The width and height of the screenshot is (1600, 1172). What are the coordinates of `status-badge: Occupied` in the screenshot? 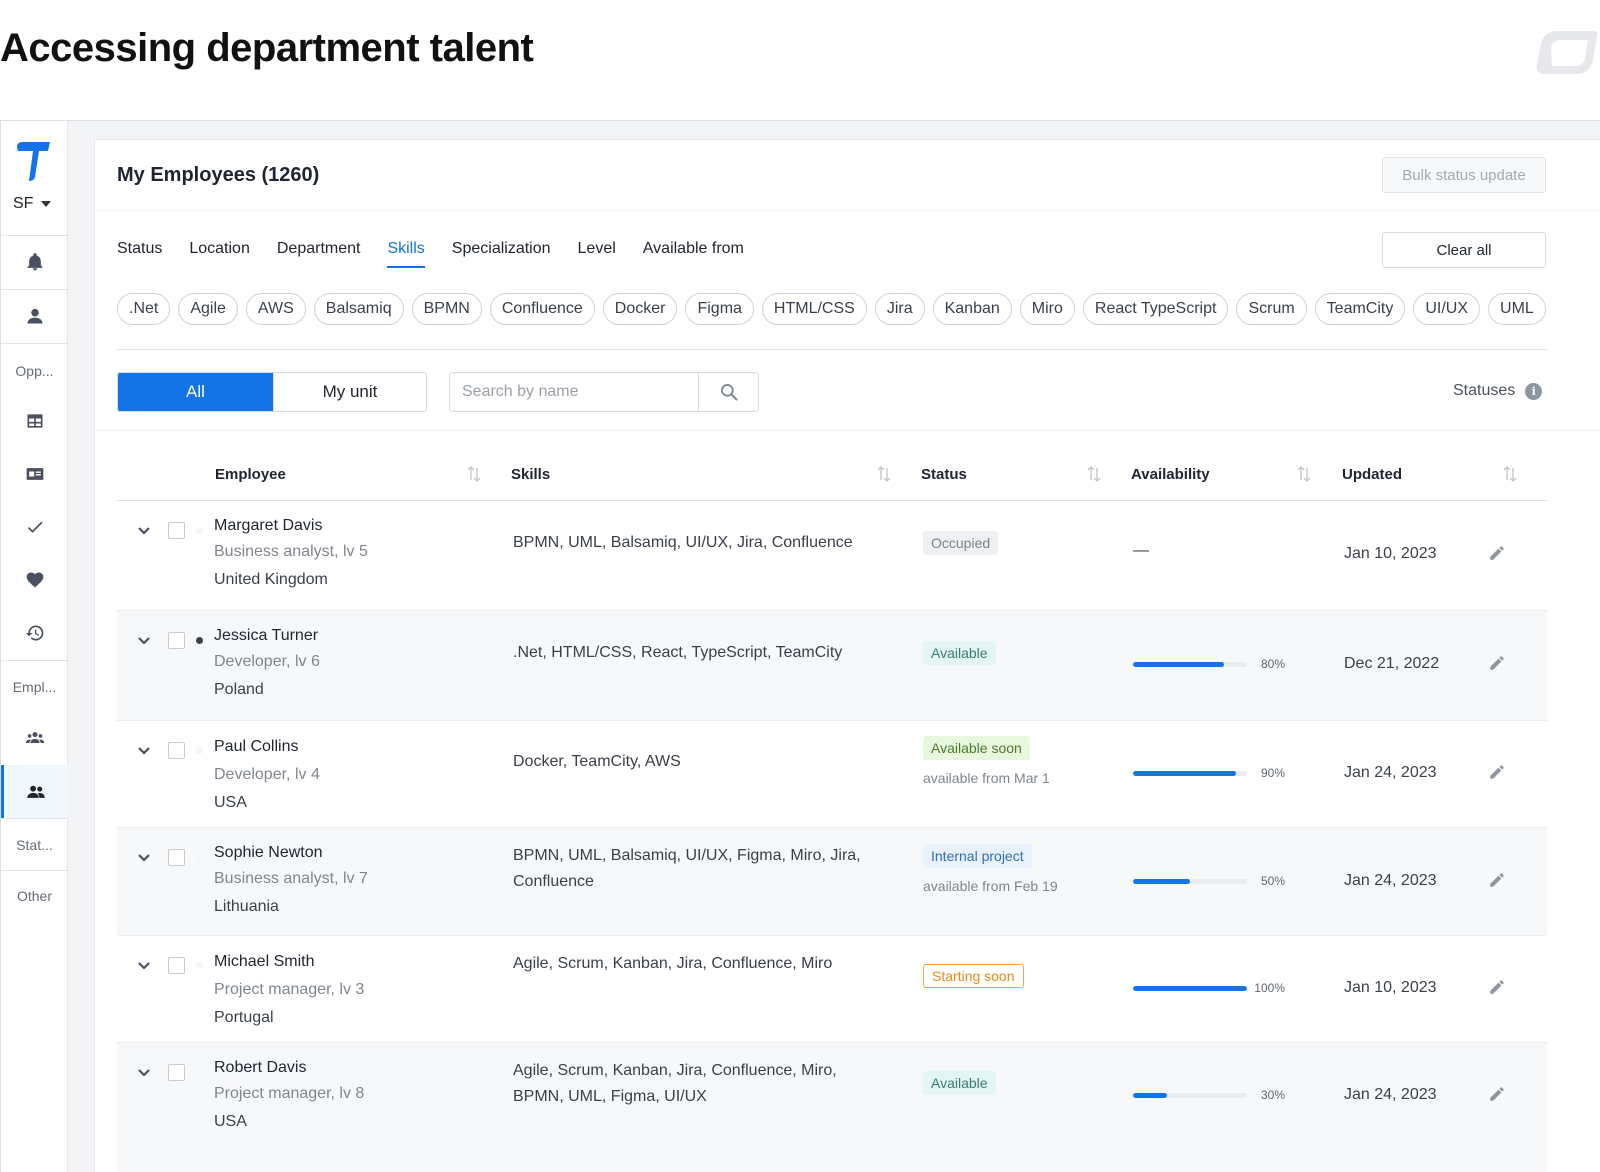 It's located at (961, 543).